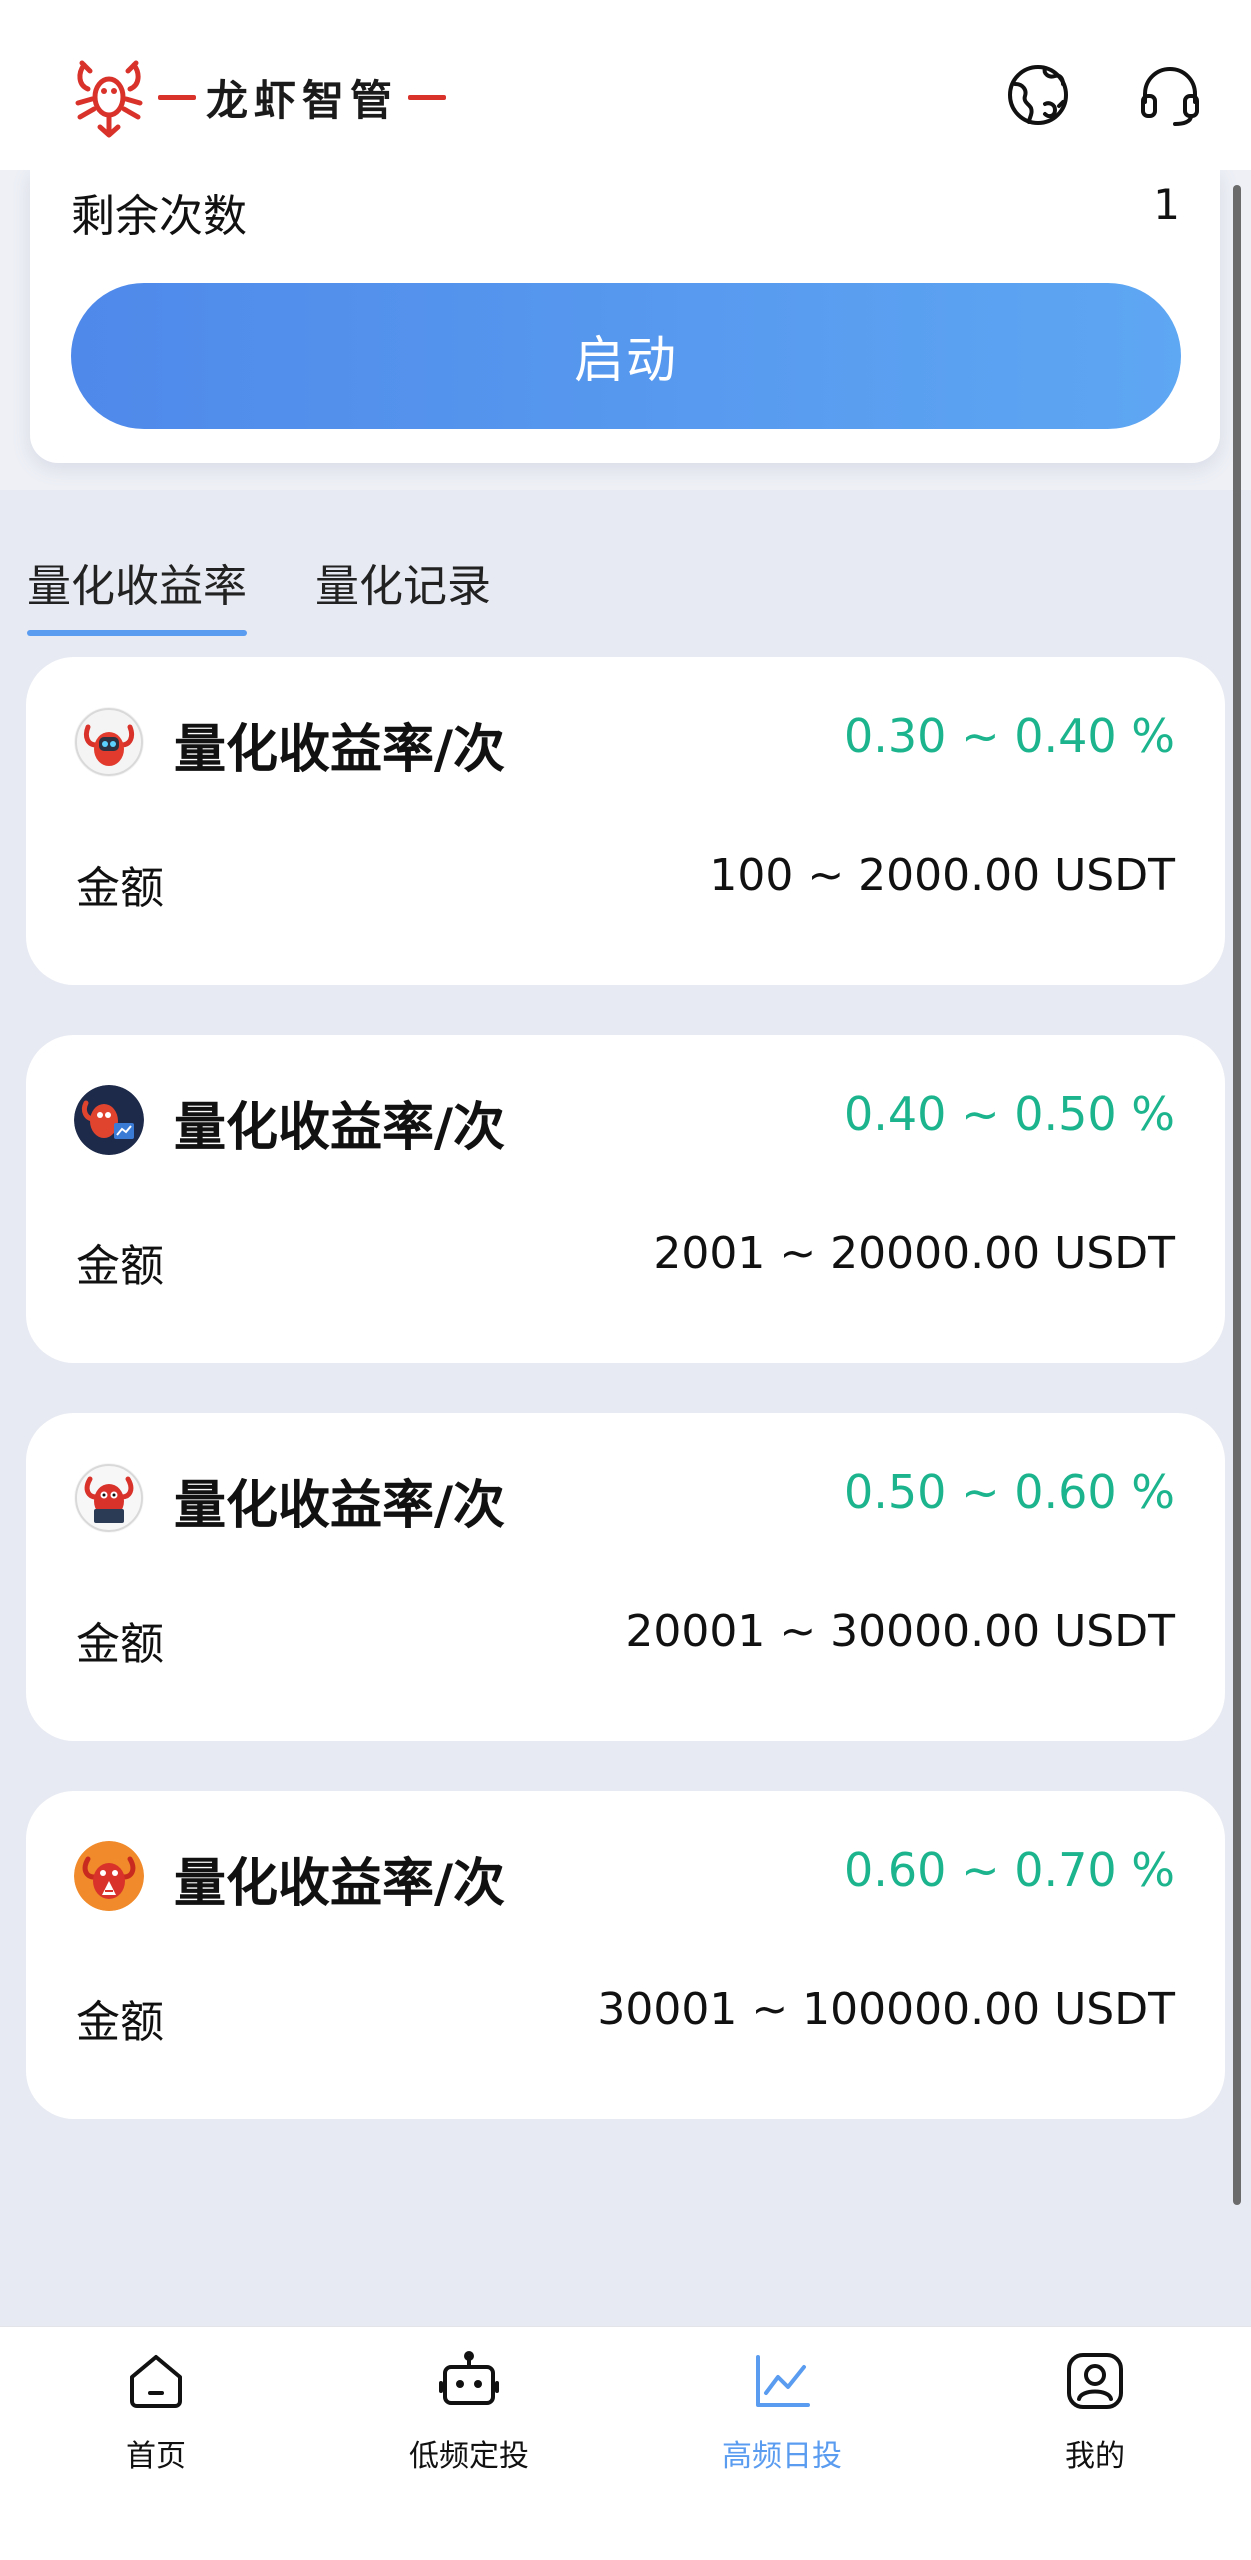 The width and height of the screenshot is (1251, 2560). Describe the element at coordinates (1009, 736) in the screenshot. I see `card-rate: 0.30 ~ 0.40 %` at that location.